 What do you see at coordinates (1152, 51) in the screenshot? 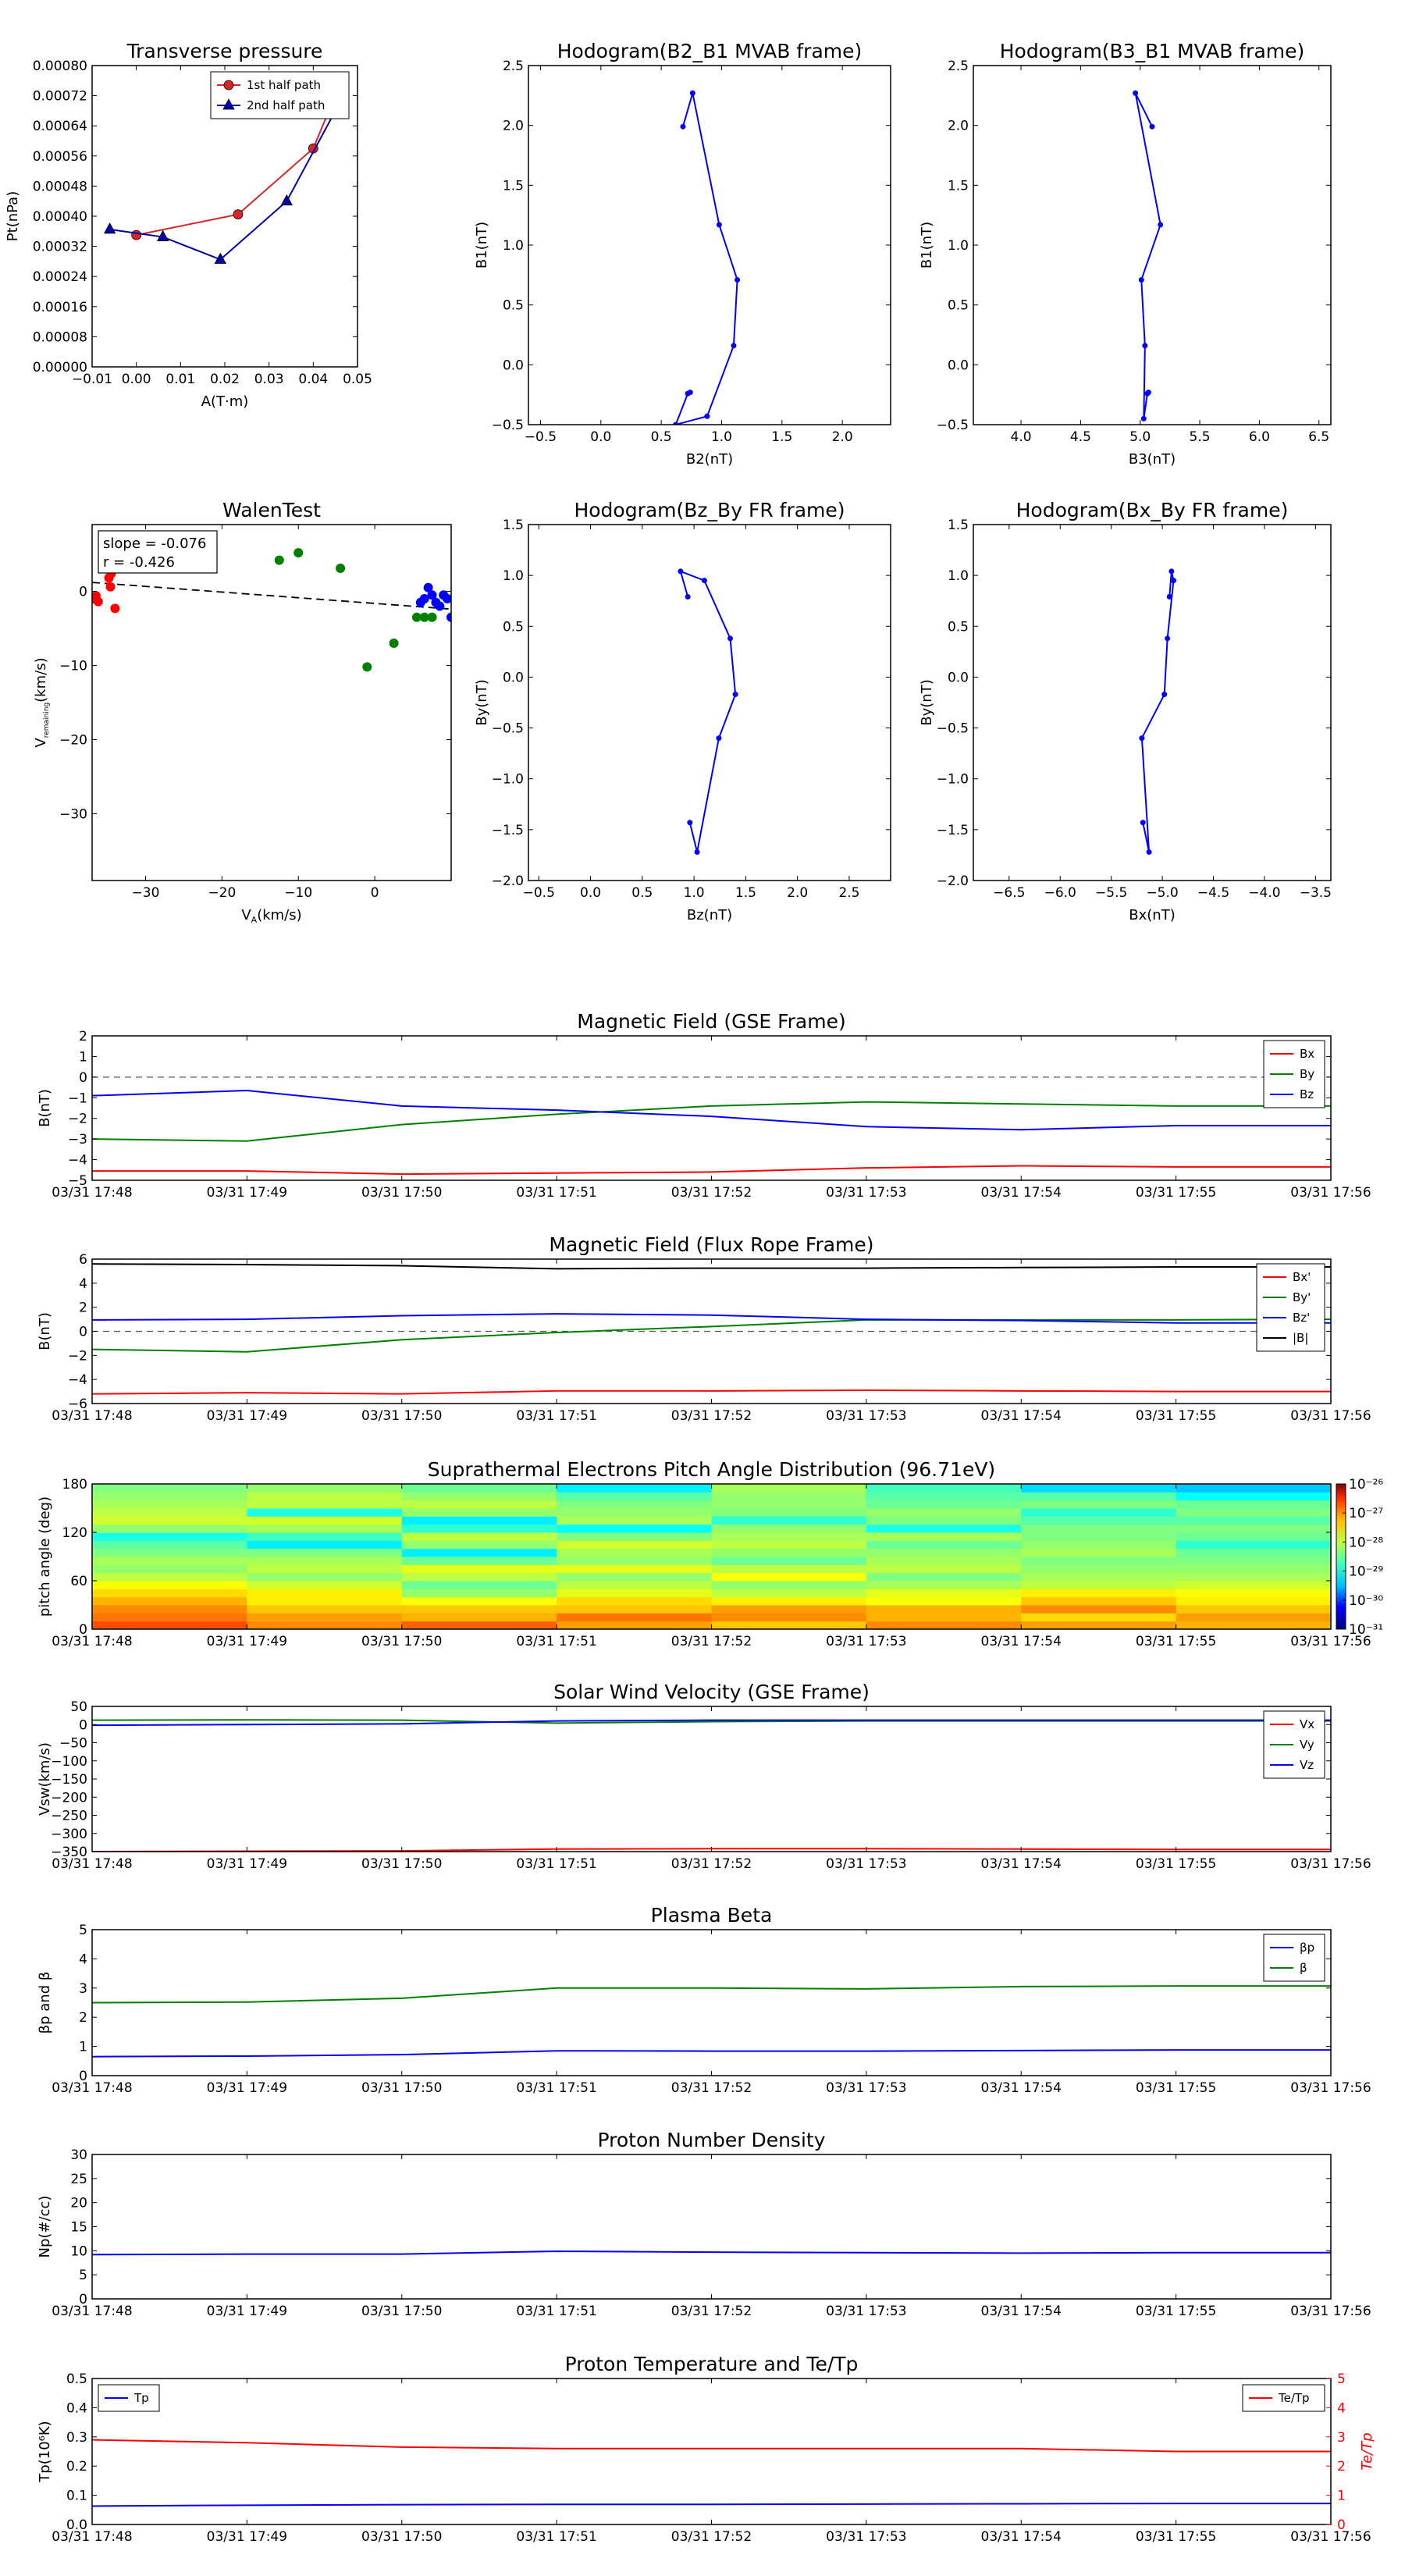
I see `chart-title: Hodogram(B3_B1 MVAB frame)` at bounding box center [1152, 51].